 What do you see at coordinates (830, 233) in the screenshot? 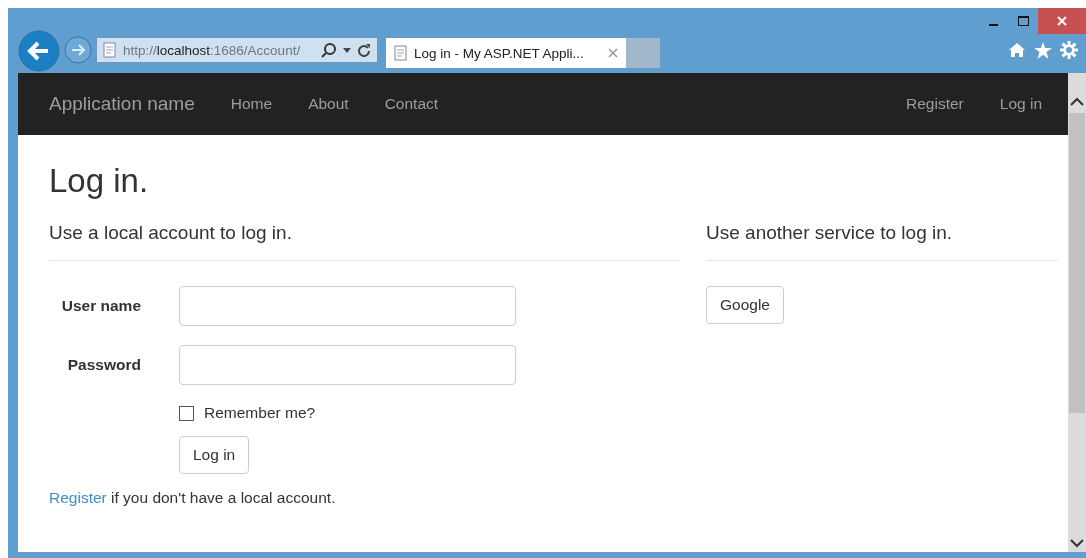
I see `section-heading: Use another service to log in.` at bounding box center [830, 233].